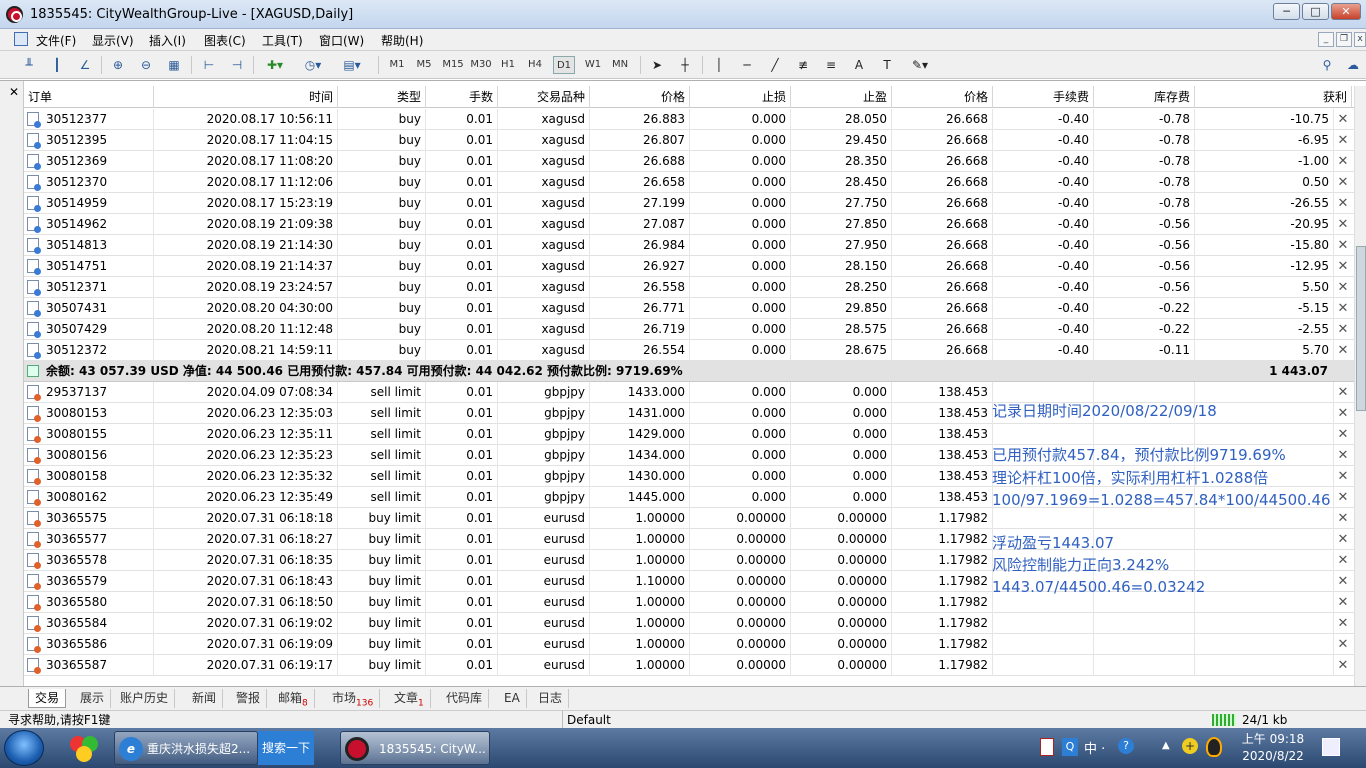  I want to click on chat-icon: ☁, so click(1353, 65).